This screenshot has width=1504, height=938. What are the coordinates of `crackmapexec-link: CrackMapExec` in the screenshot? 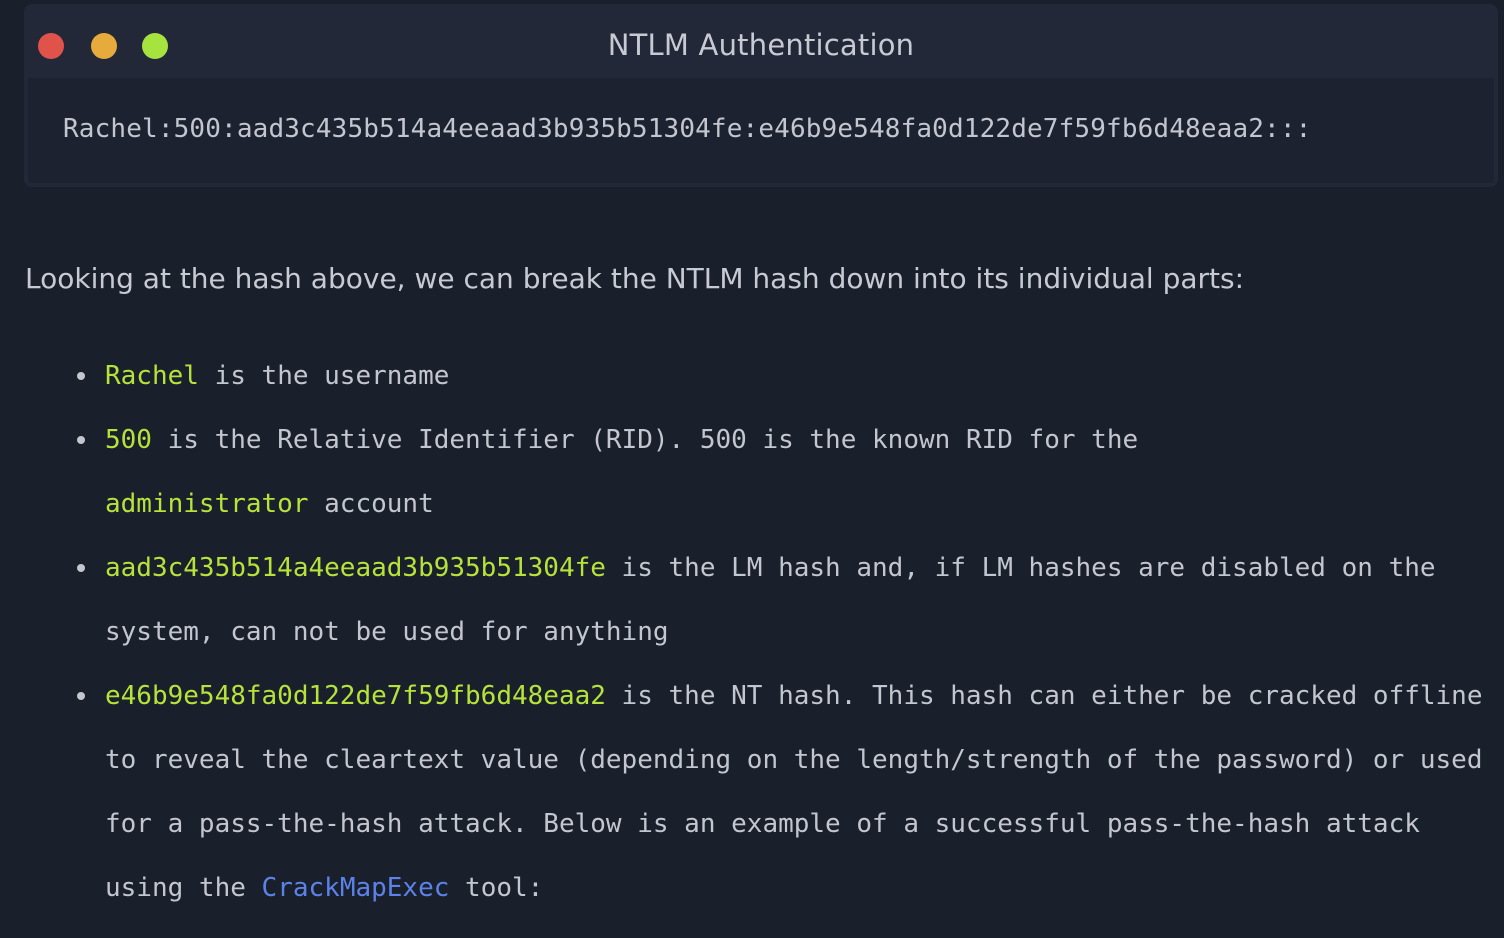 It's located at (356, 888).